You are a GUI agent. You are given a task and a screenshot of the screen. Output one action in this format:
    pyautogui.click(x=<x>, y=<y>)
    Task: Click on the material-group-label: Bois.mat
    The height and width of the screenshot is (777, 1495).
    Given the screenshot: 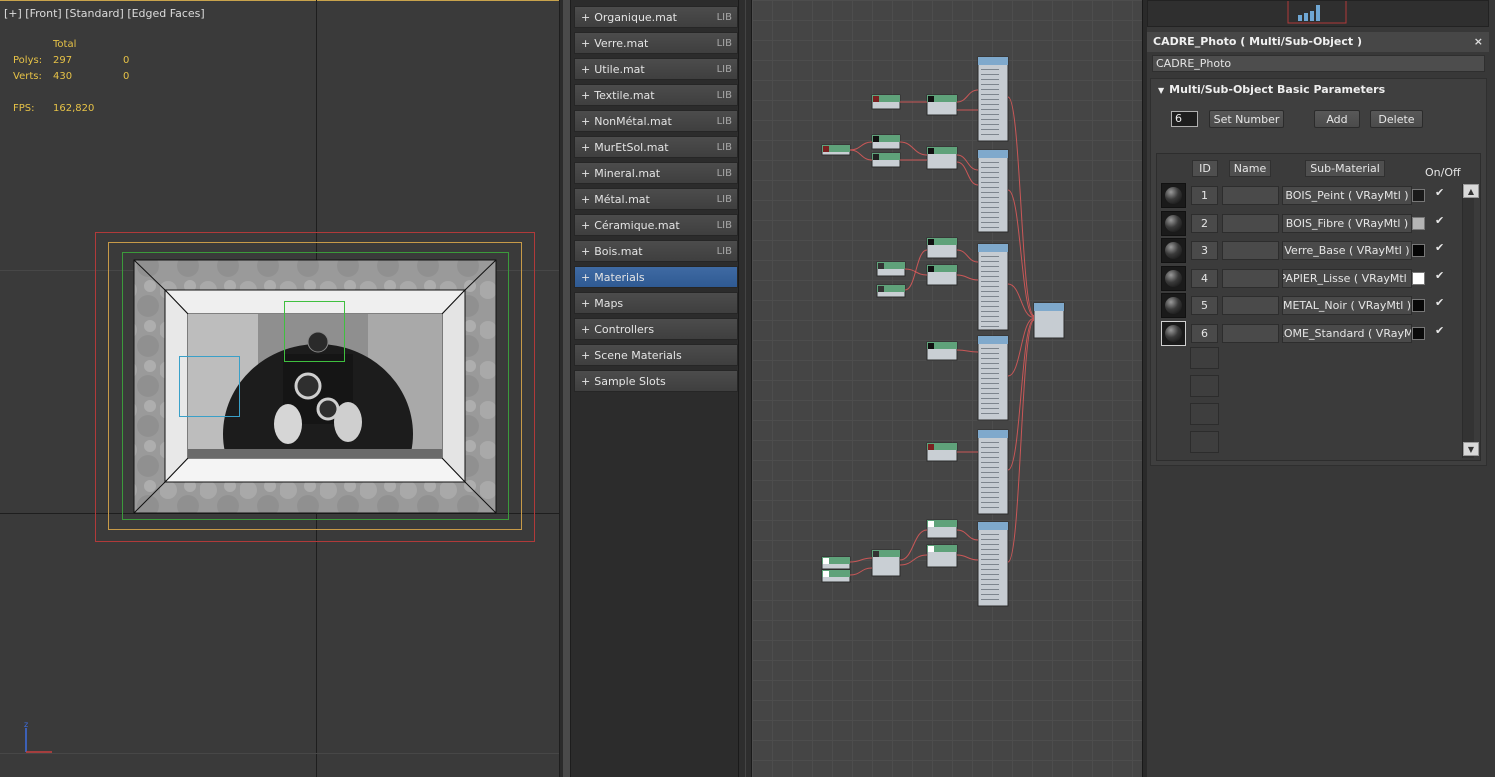 What is the action you would take?
    pyautogui.click(x=618, y=251)
    